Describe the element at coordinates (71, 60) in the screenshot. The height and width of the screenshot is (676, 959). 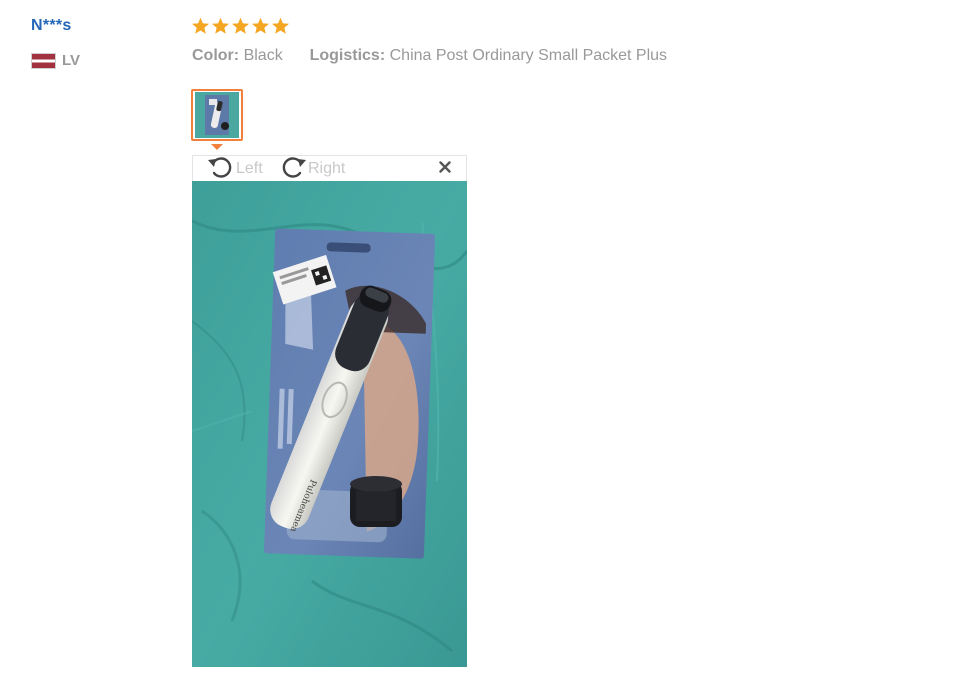
I see `country-code: LV` at that location.